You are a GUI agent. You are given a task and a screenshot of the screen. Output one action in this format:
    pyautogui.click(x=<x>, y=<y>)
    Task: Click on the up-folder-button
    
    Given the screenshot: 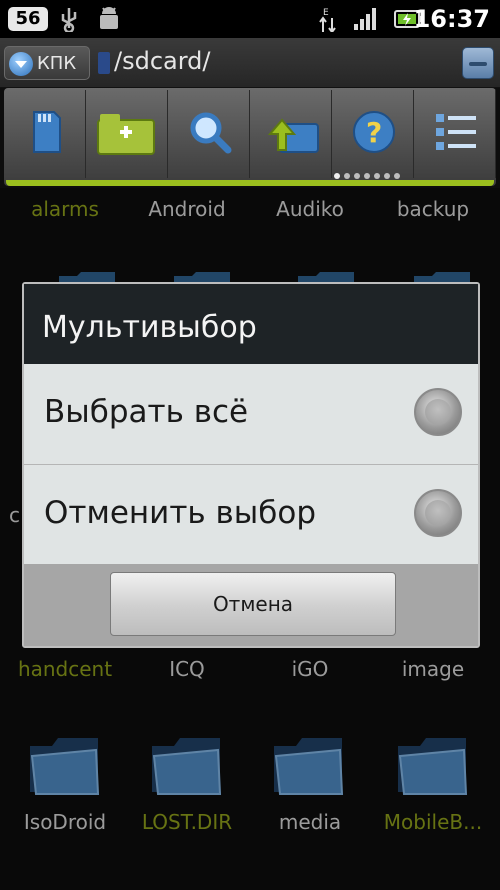 What is the action you would take?
    pyautogui.click(x=292, y=134)
    